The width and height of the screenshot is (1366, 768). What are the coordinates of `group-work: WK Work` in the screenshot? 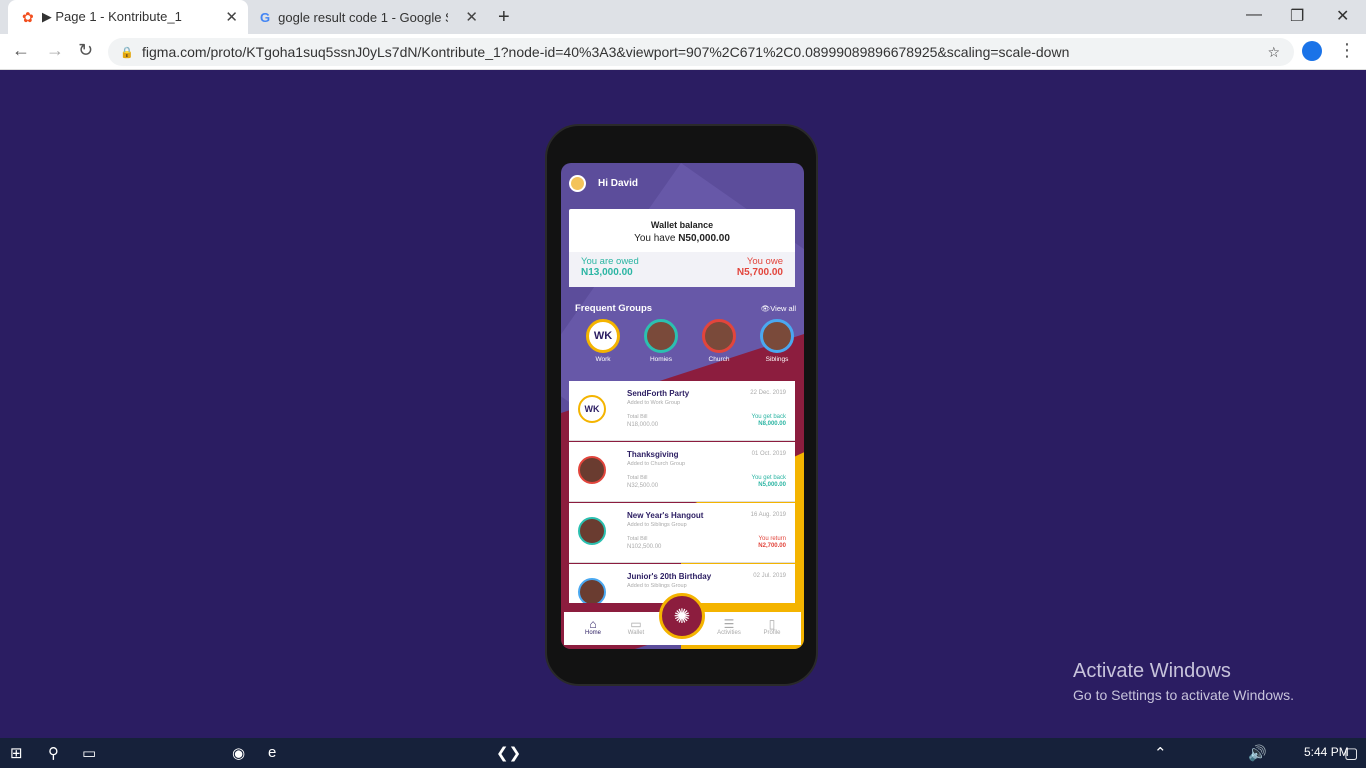 It's located at (603, 341).